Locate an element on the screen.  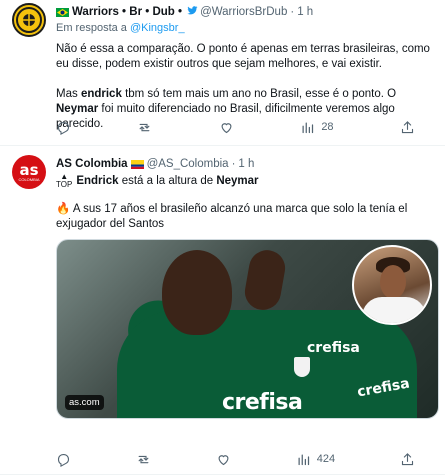
views-button: 424 is located at coordinates (315, 459).